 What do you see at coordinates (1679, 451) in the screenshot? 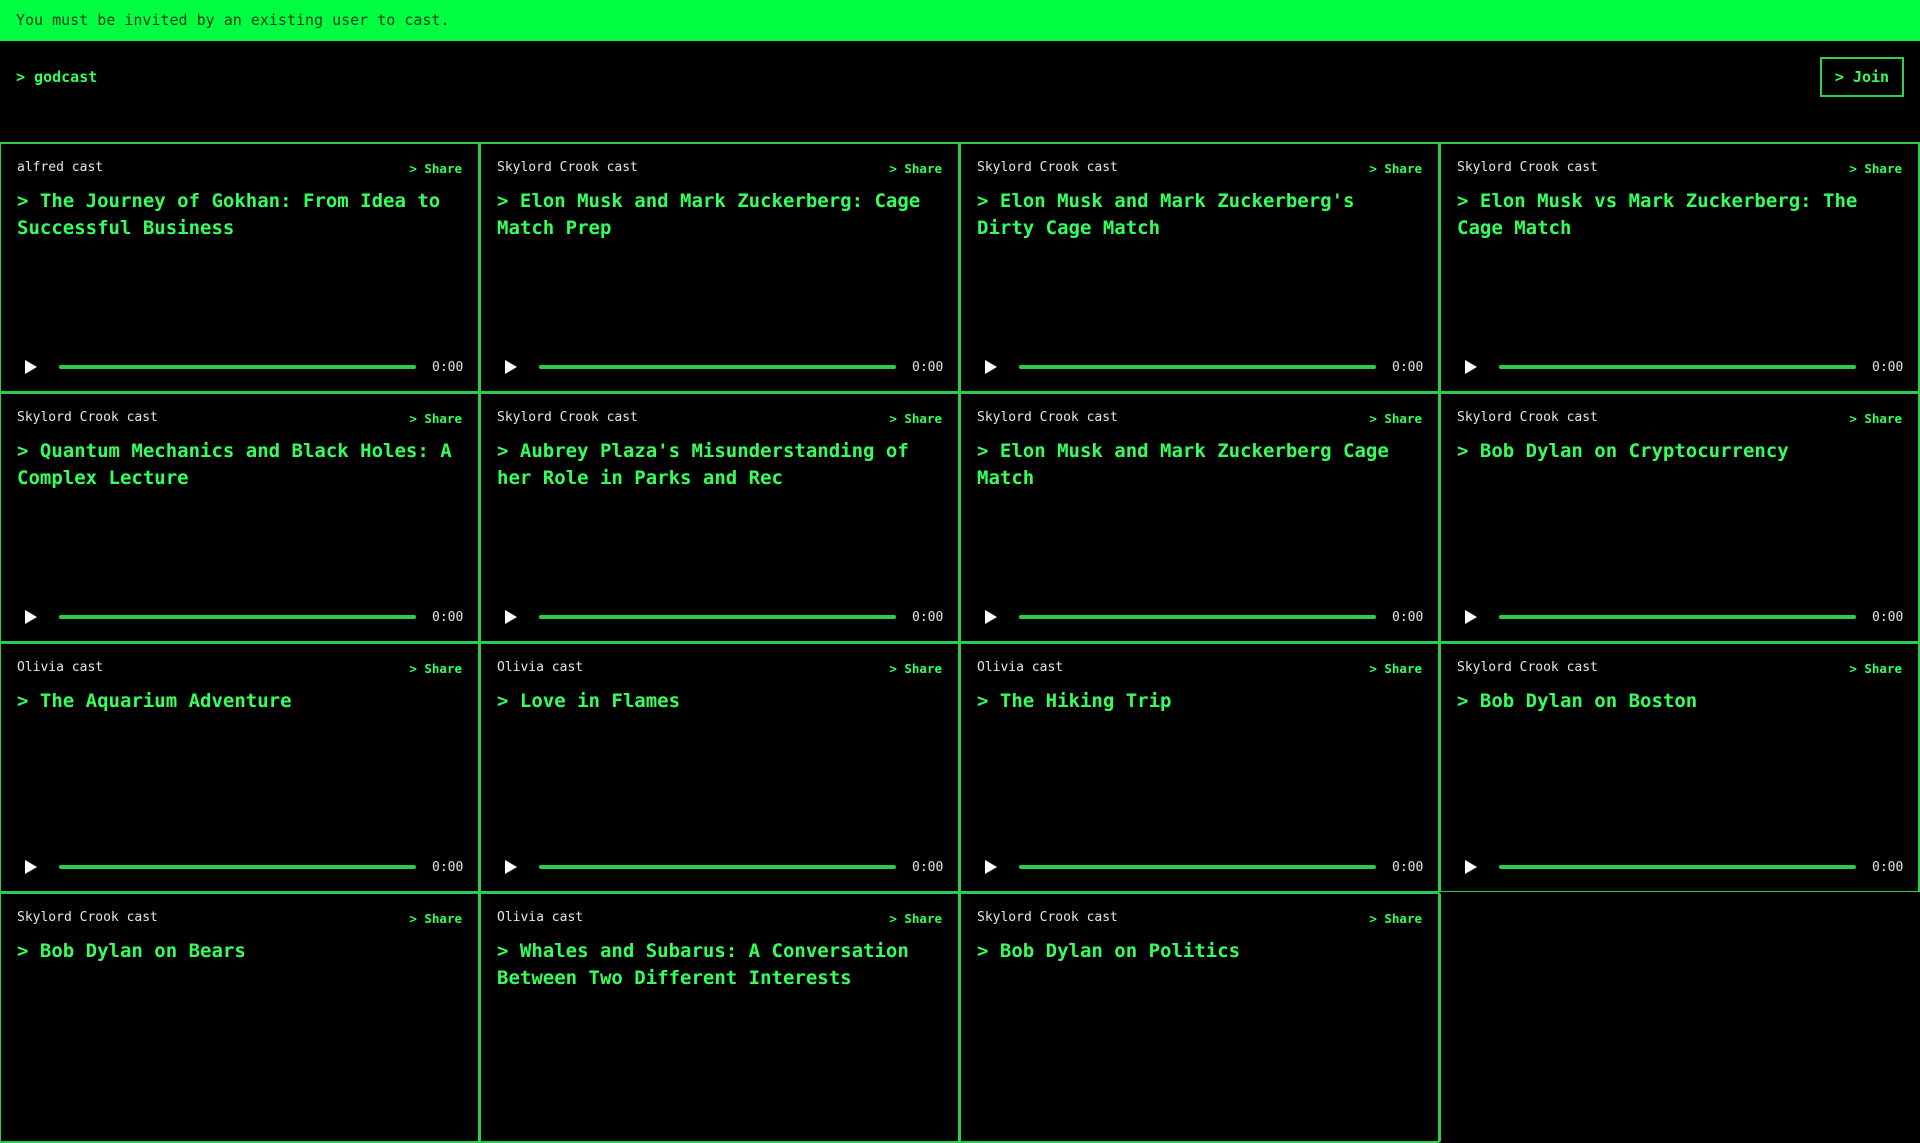
I see `cast-title: > Bob Dylan on Cryptocurrency` at bounding box center [1679, 451].